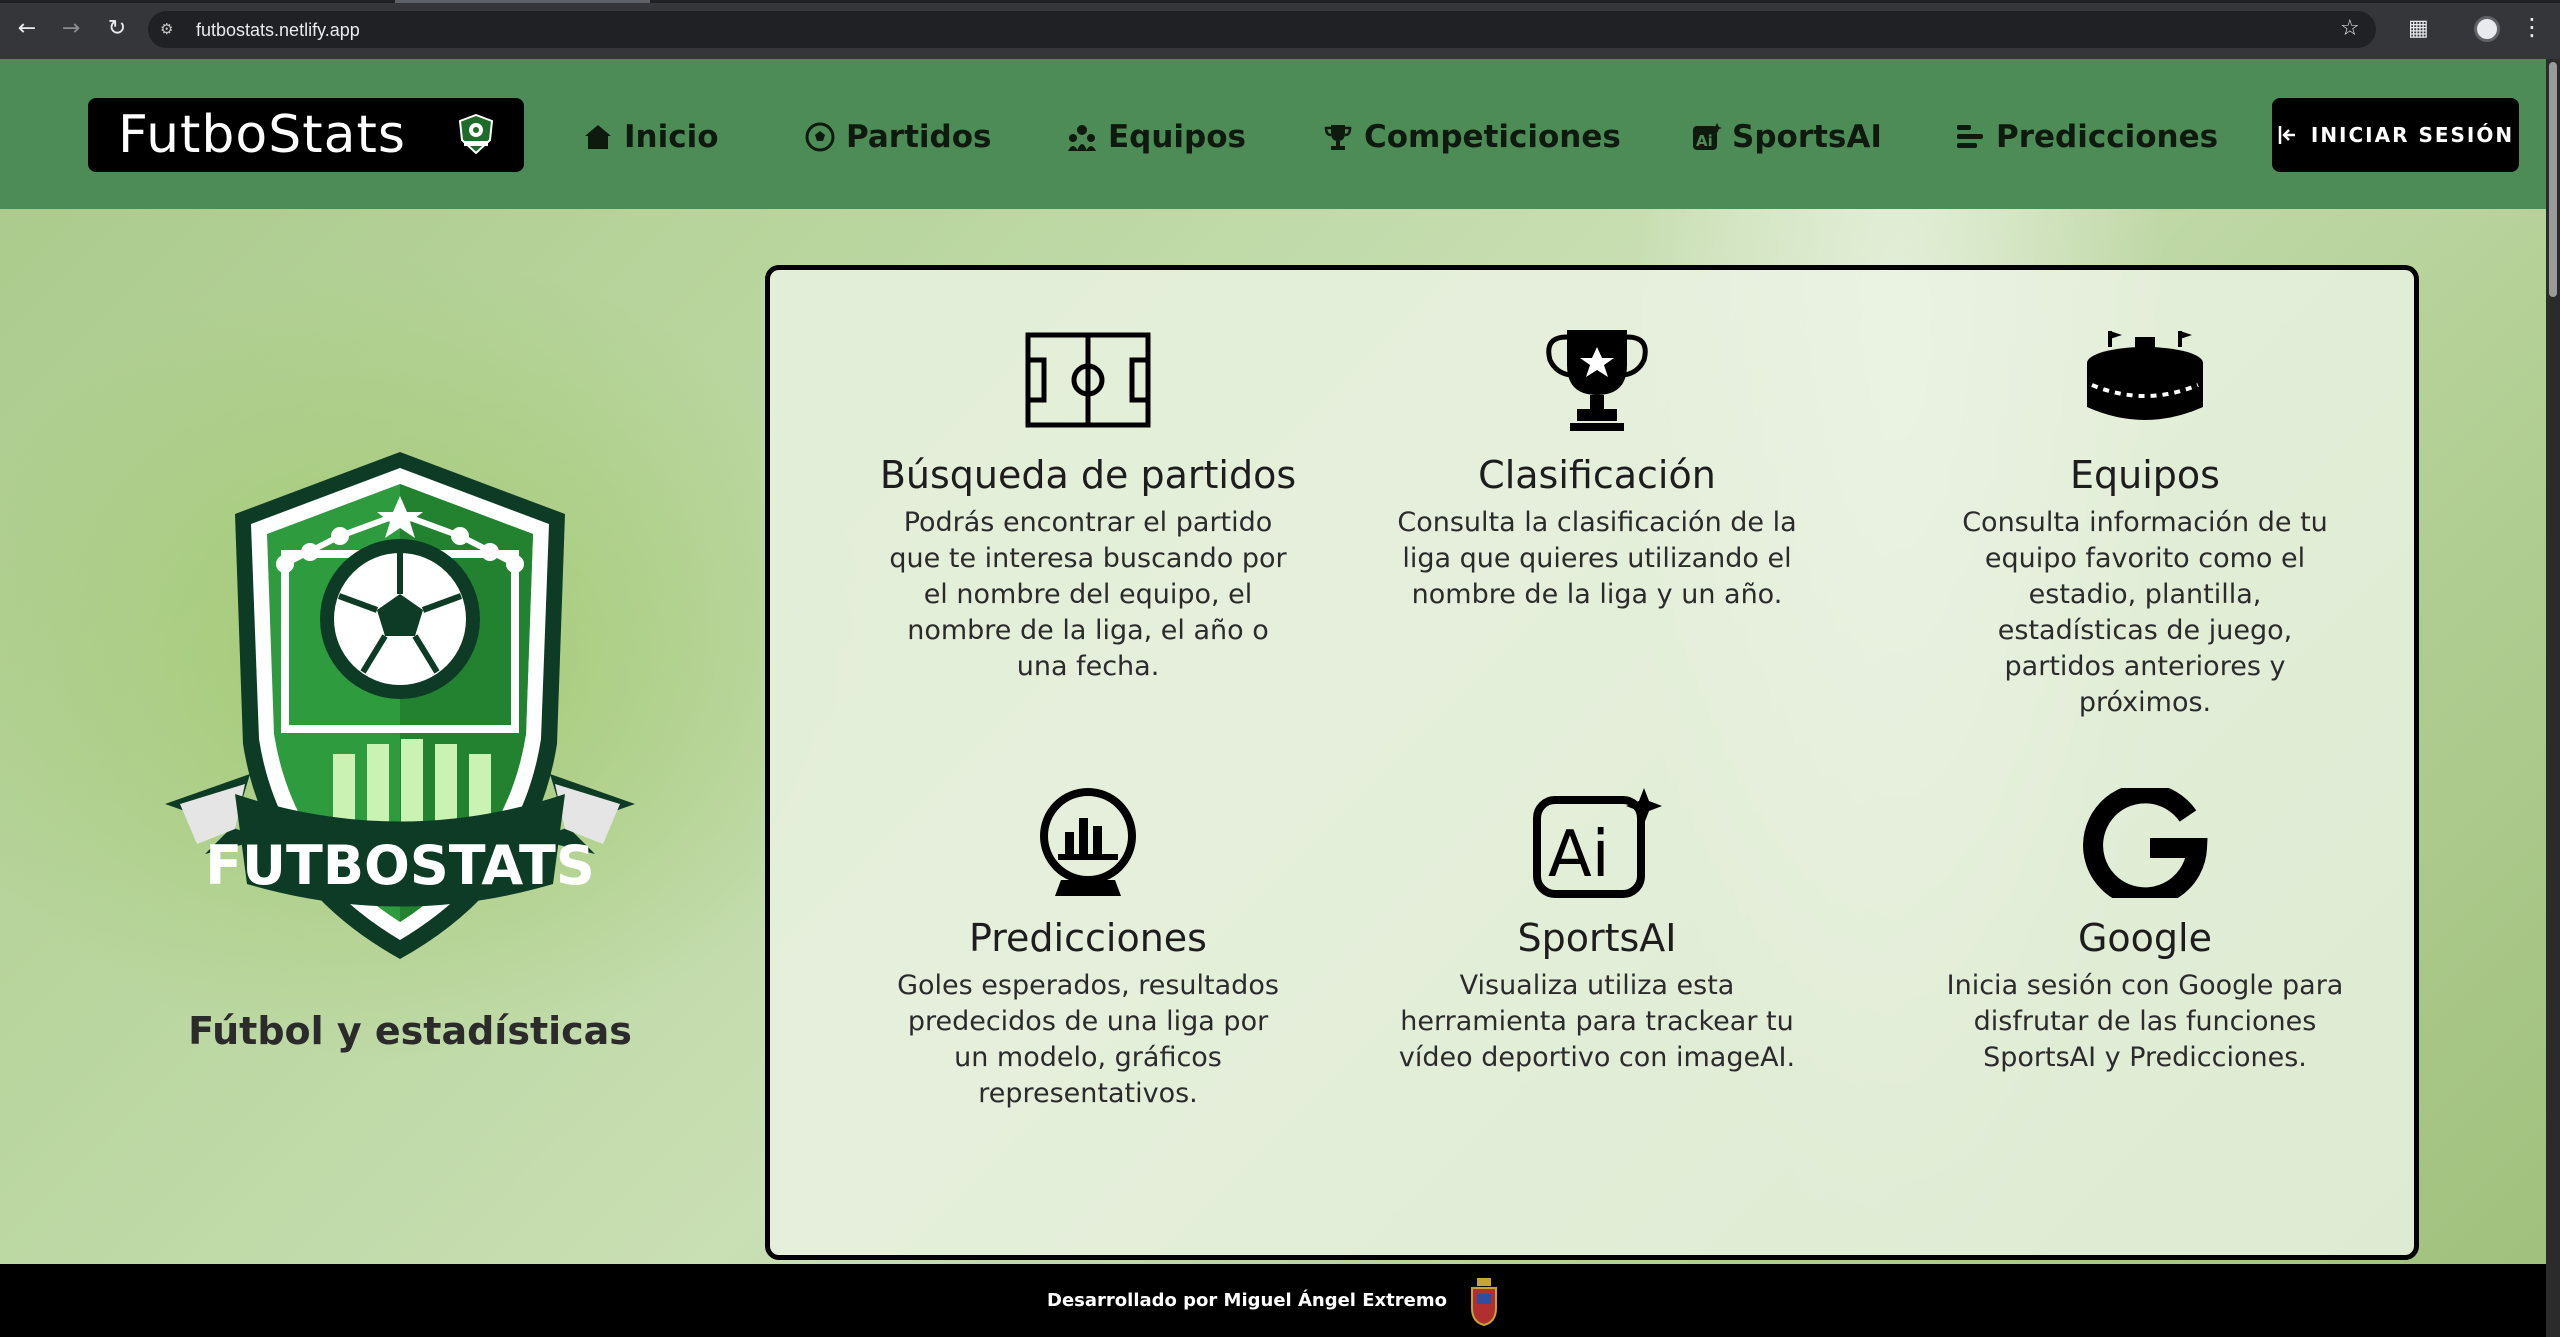 This screenshot has width=2560, height=1337. What do you see at coordinates (671, 137) in the screenshot?
I see `nav-label: Inicio` at bounding box center [671, 137].